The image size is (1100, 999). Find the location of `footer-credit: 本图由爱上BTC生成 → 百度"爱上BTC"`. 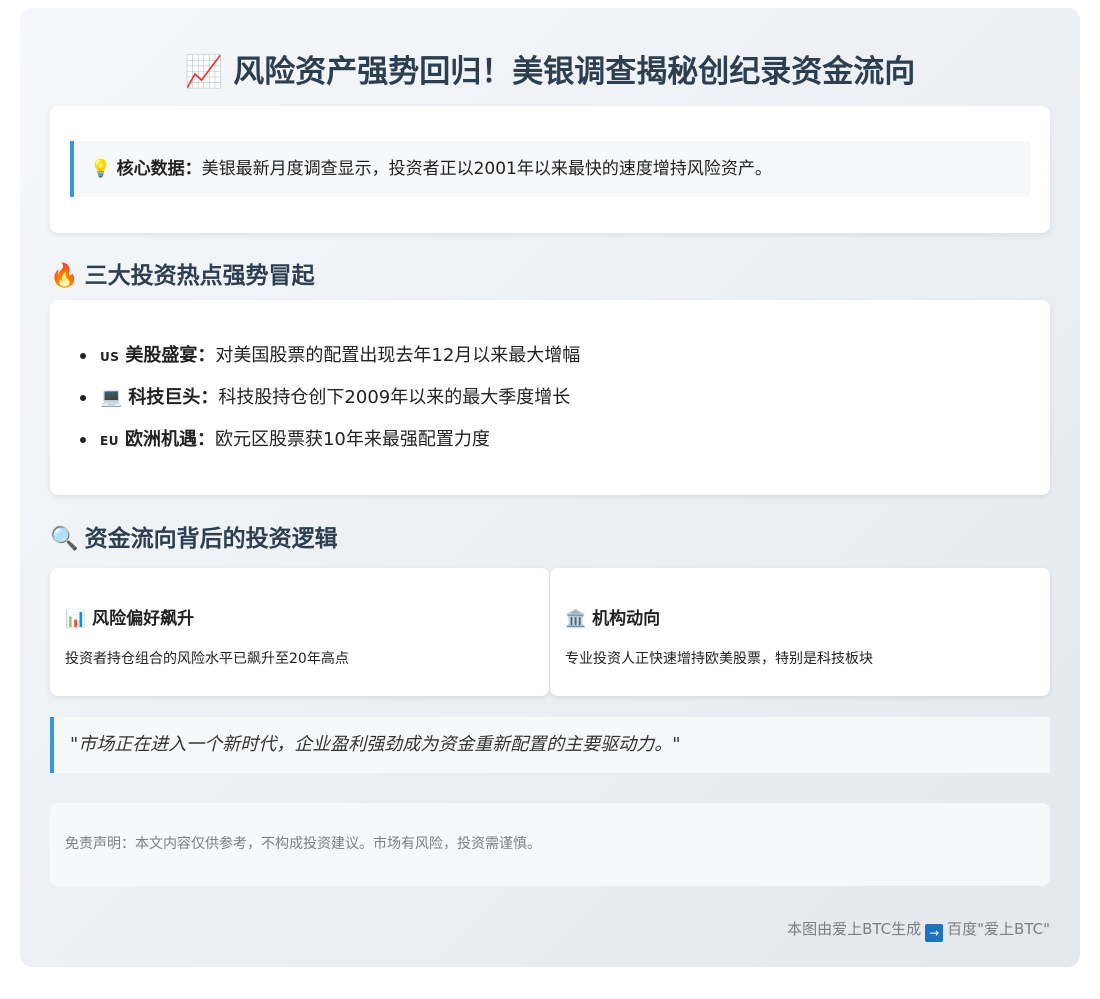

footer-credit: 本图由爱上BTC生成 → 百度"爱上BTC" is located at coordinates (918, 930).